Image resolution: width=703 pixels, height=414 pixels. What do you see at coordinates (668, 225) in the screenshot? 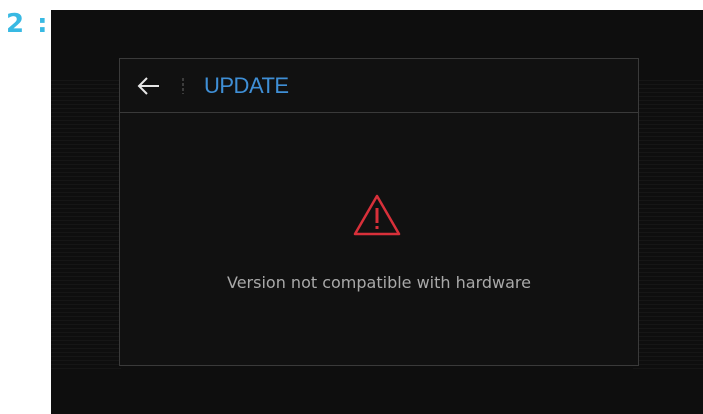
I see `screen-texture-right` at bounding box center [668, 225].